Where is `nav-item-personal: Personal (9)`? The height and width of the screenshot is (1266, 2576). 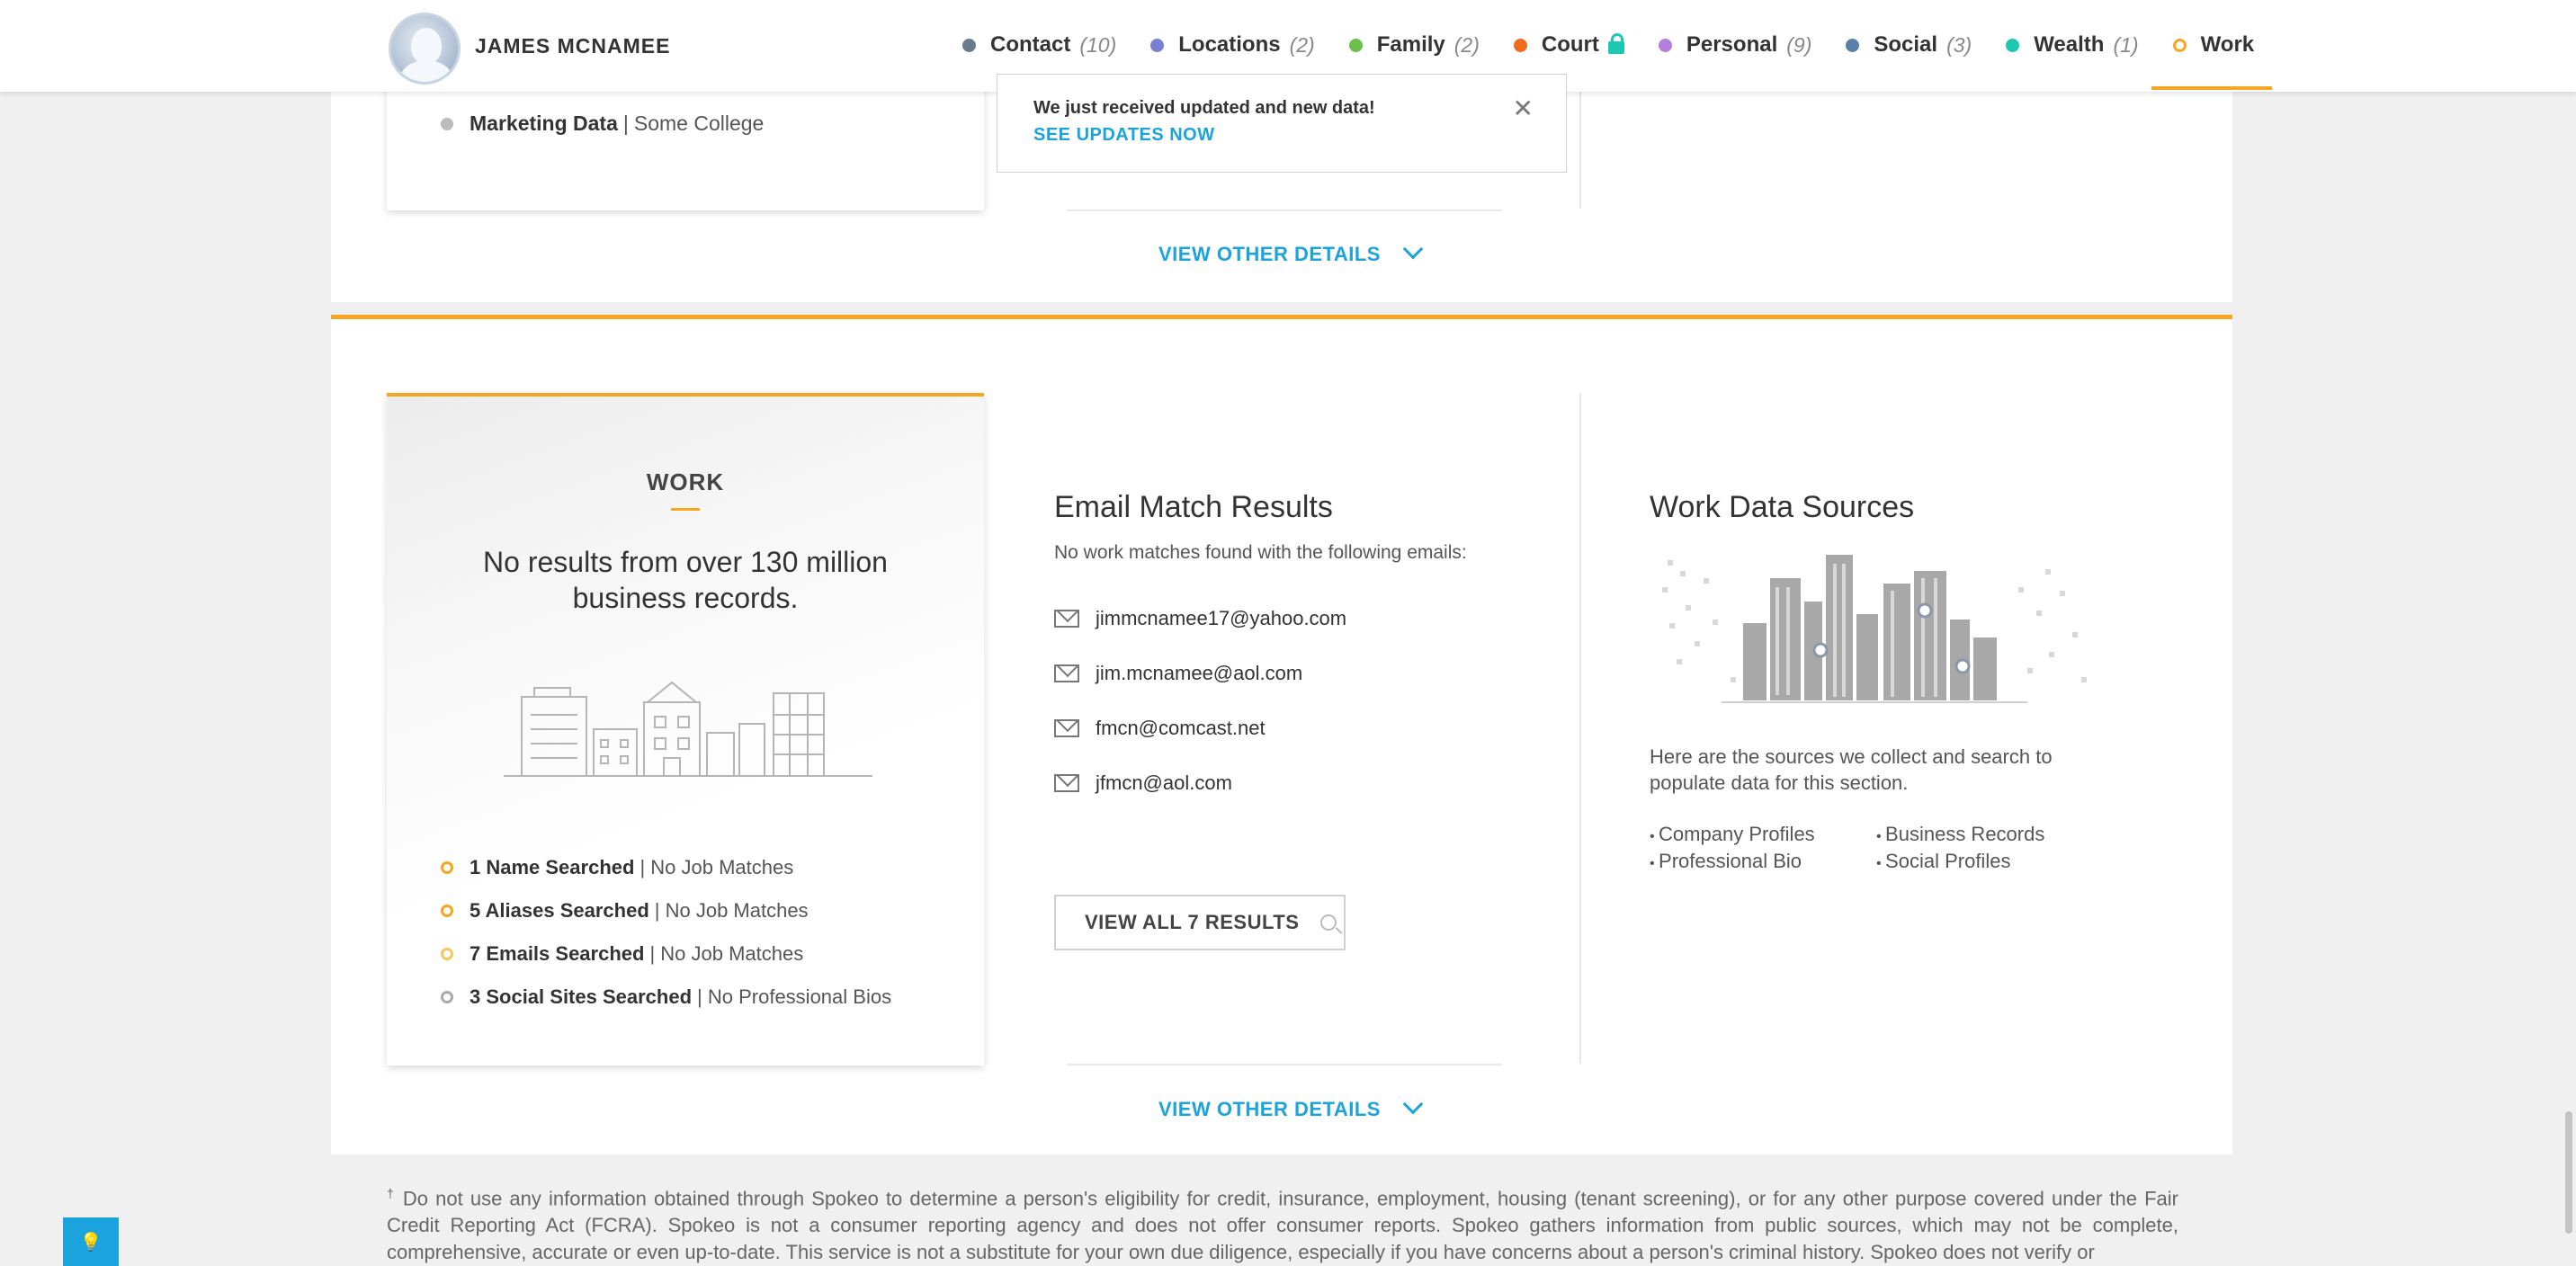 nav-item-personal: Personal (9) is located at coordinates (1735, 45).